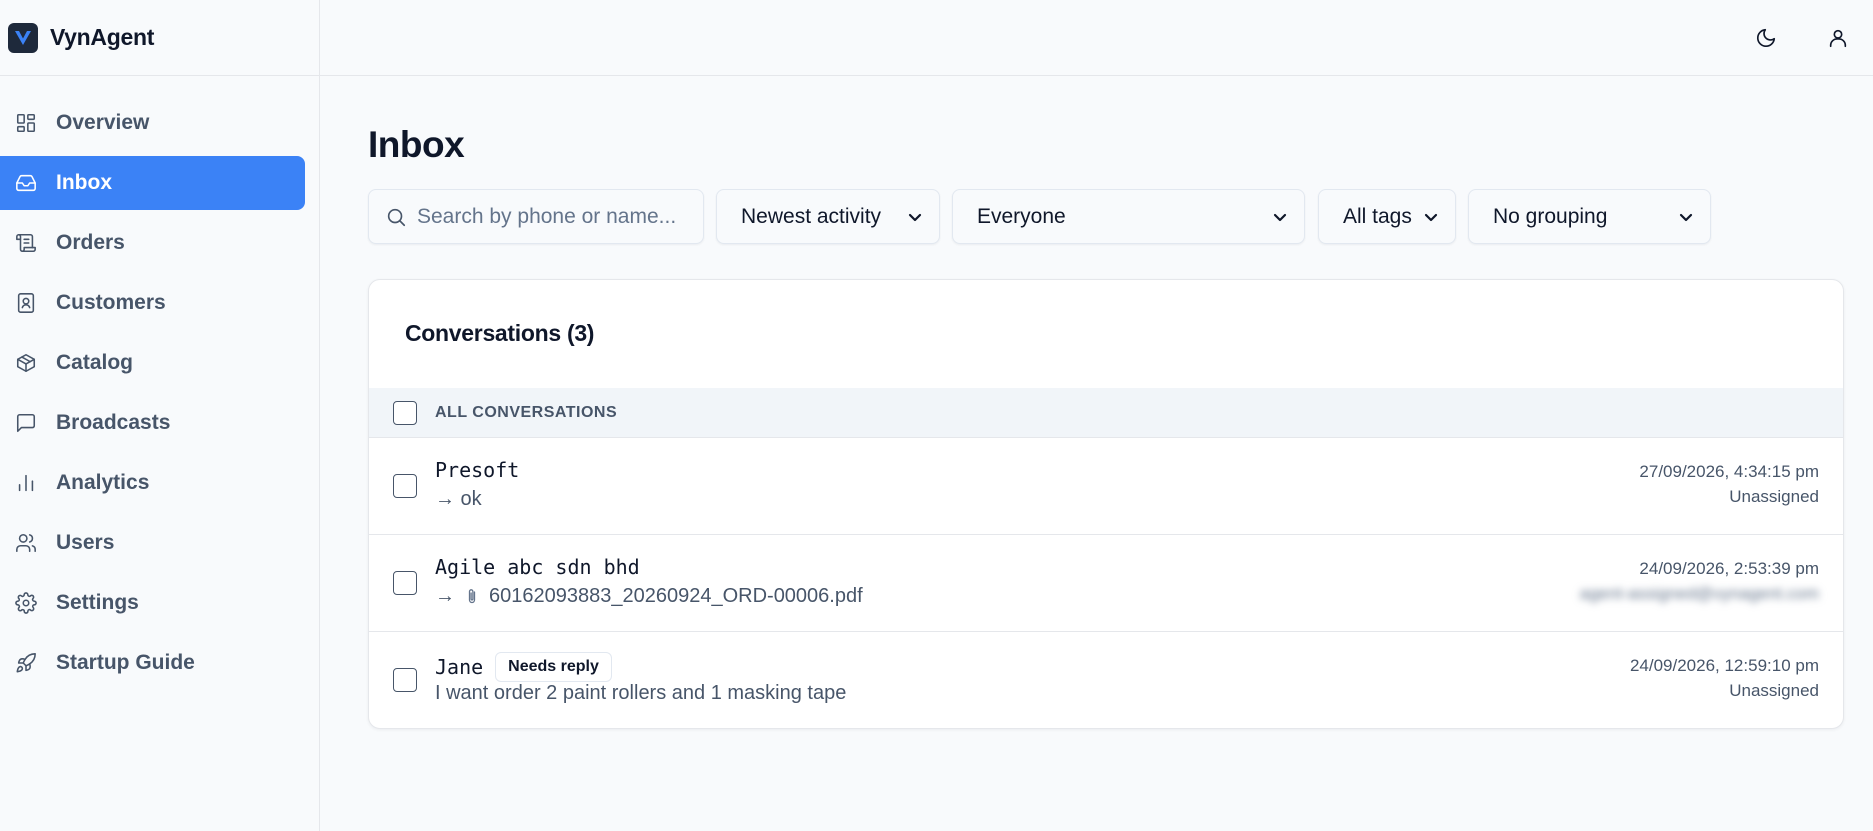 The height and width of the screenshot is (831, 1873). I want to click on sidebar-item-analytics: Analytics, so click(152, 483).